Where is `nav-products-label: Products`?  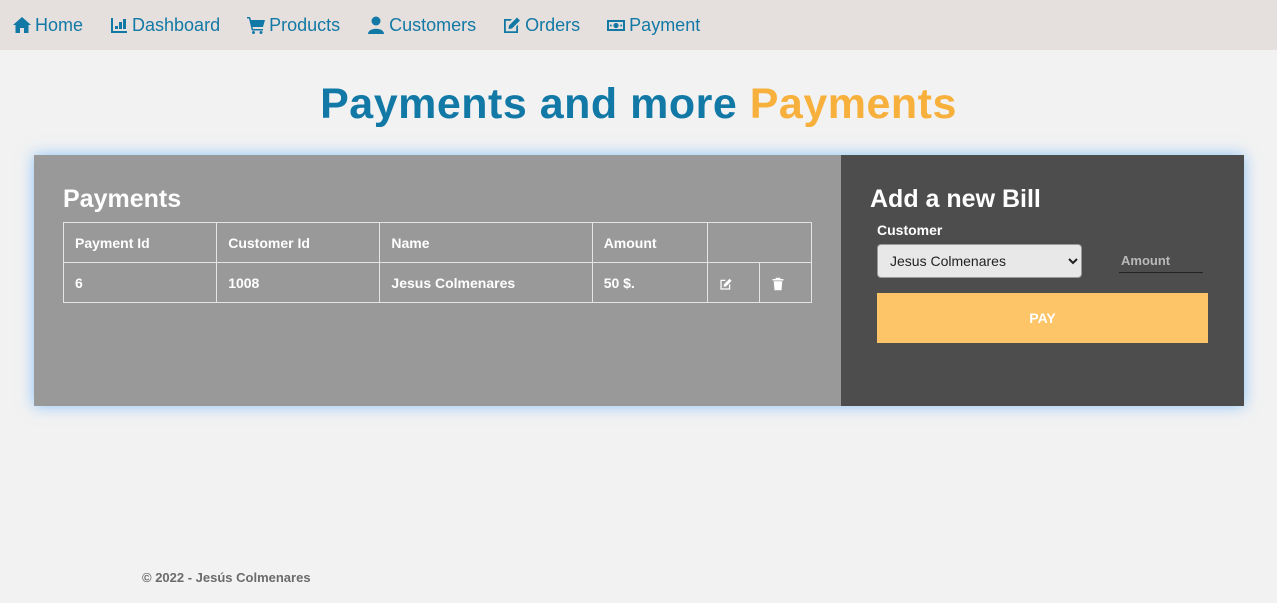
nav-products-label: Products is located at coordinates (305, 24).